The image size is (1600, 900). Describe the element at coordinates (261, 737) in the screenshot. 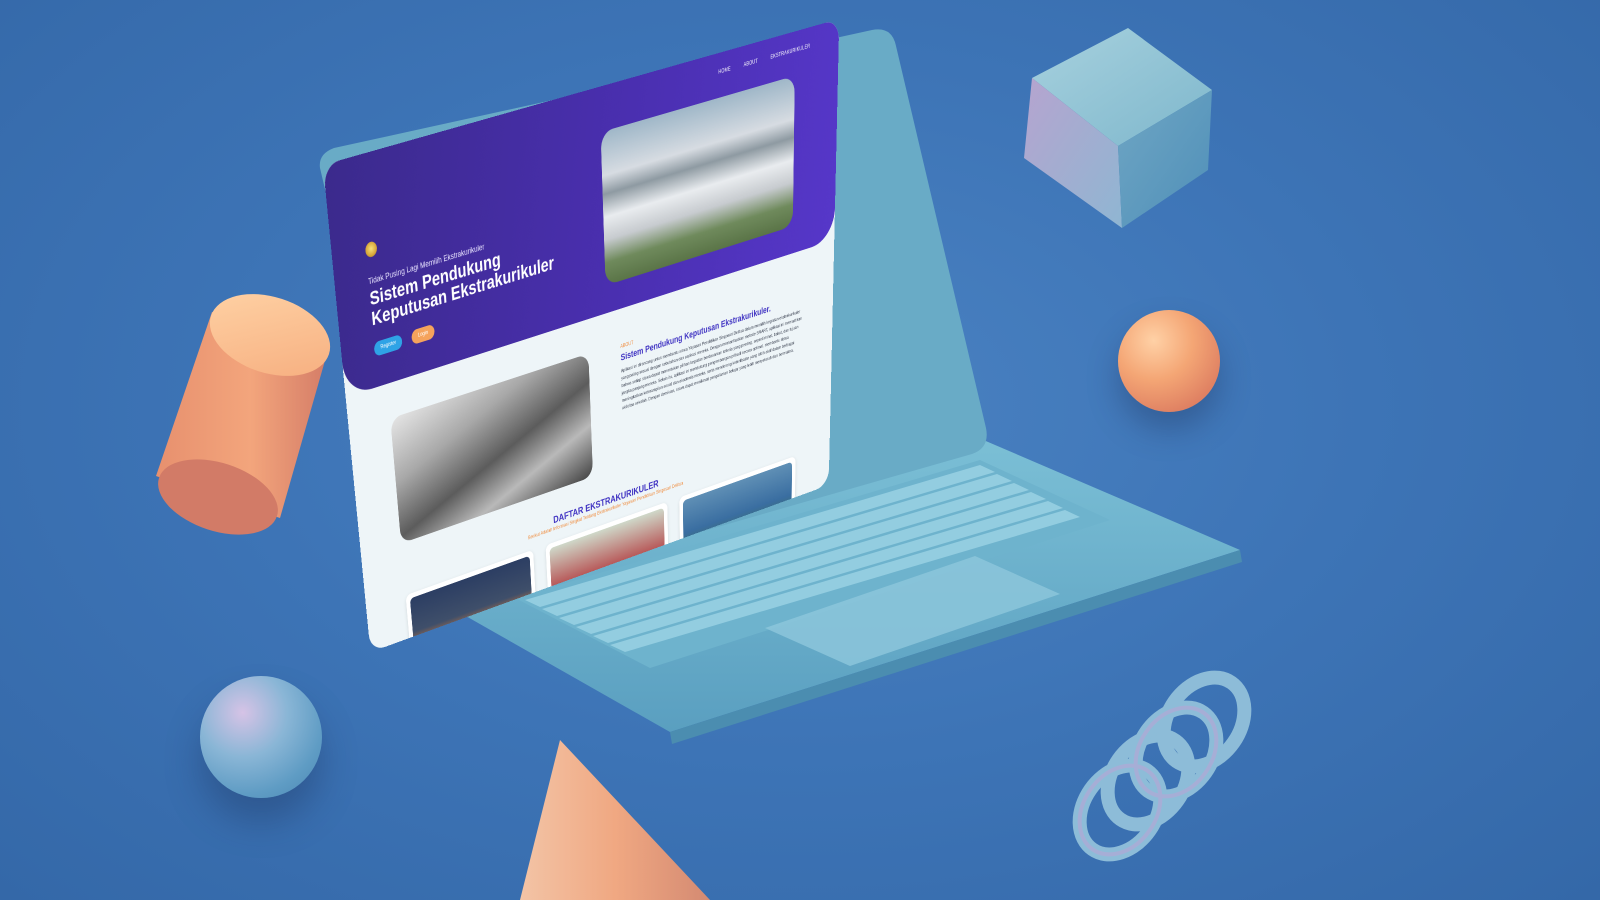

I see `blue-sphere-object` at that location.